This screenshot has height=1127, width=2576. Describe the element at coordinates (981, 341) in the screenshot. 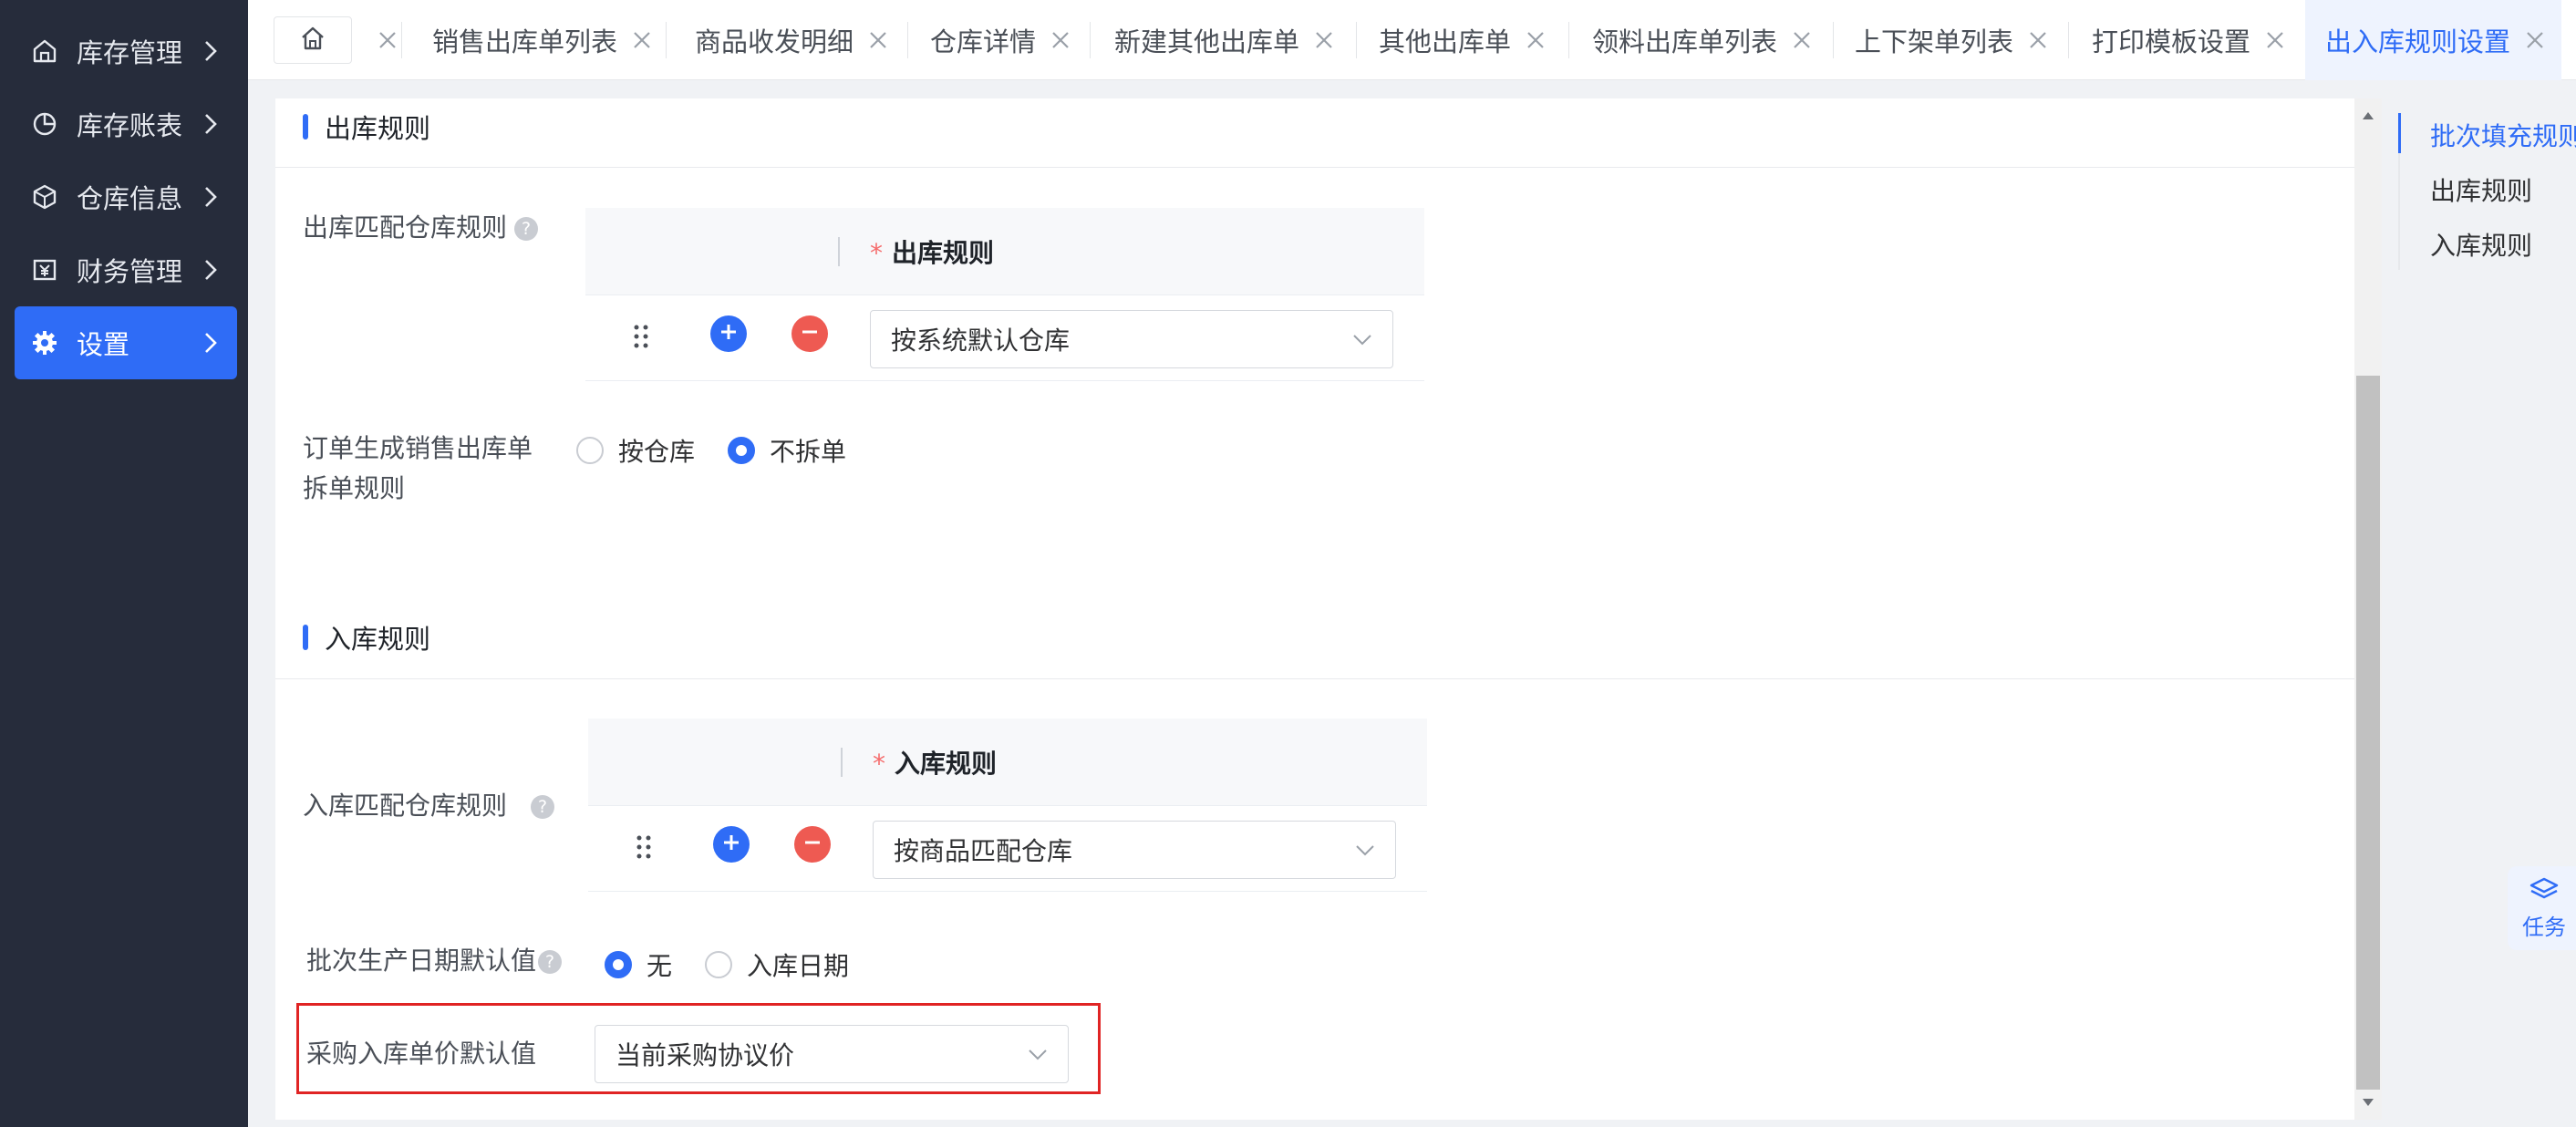

I see `select-value: 按系统默认仓库` at that location.